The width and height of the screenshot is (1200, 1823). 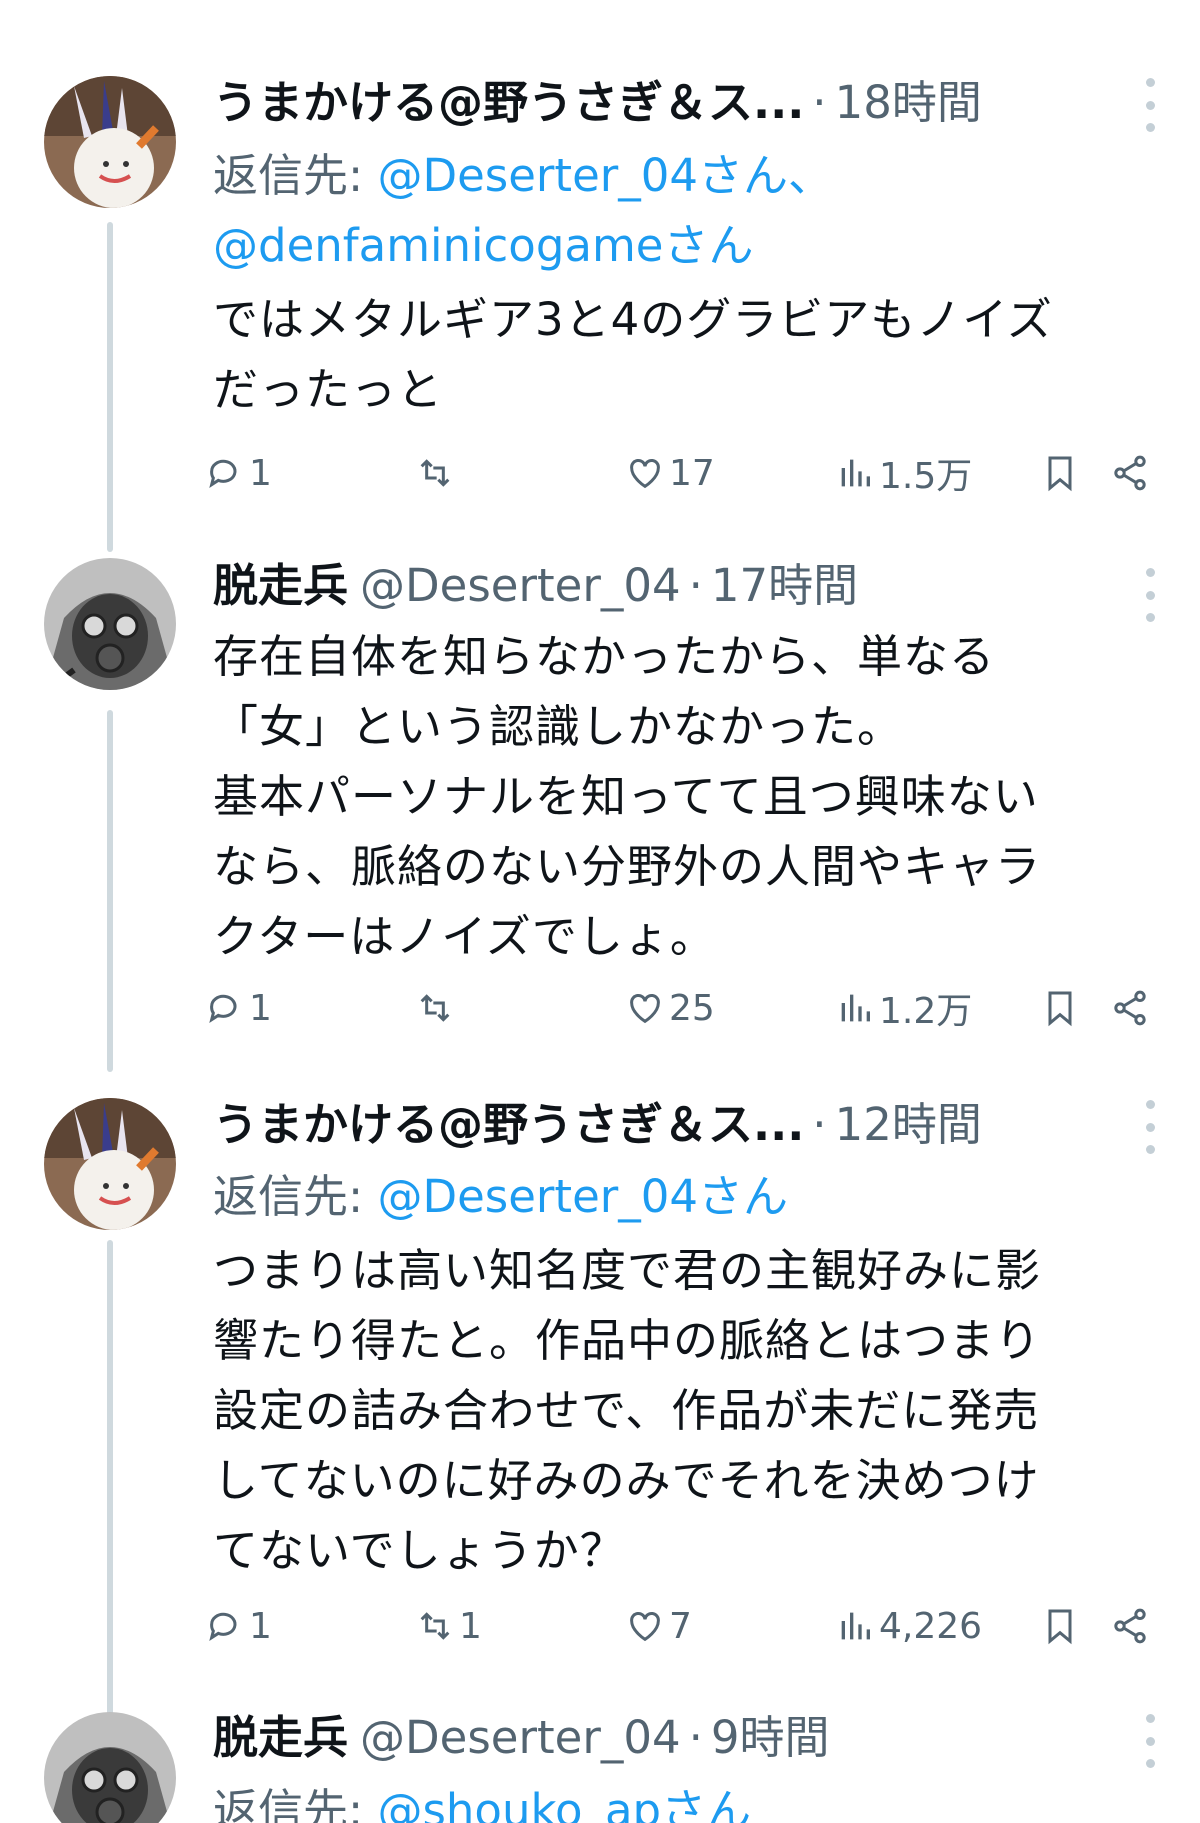 What do you see at coordinates (926, 1011) in the screenshot?
I see `view-count: 1.2万` at bounding box center [926, 1011].